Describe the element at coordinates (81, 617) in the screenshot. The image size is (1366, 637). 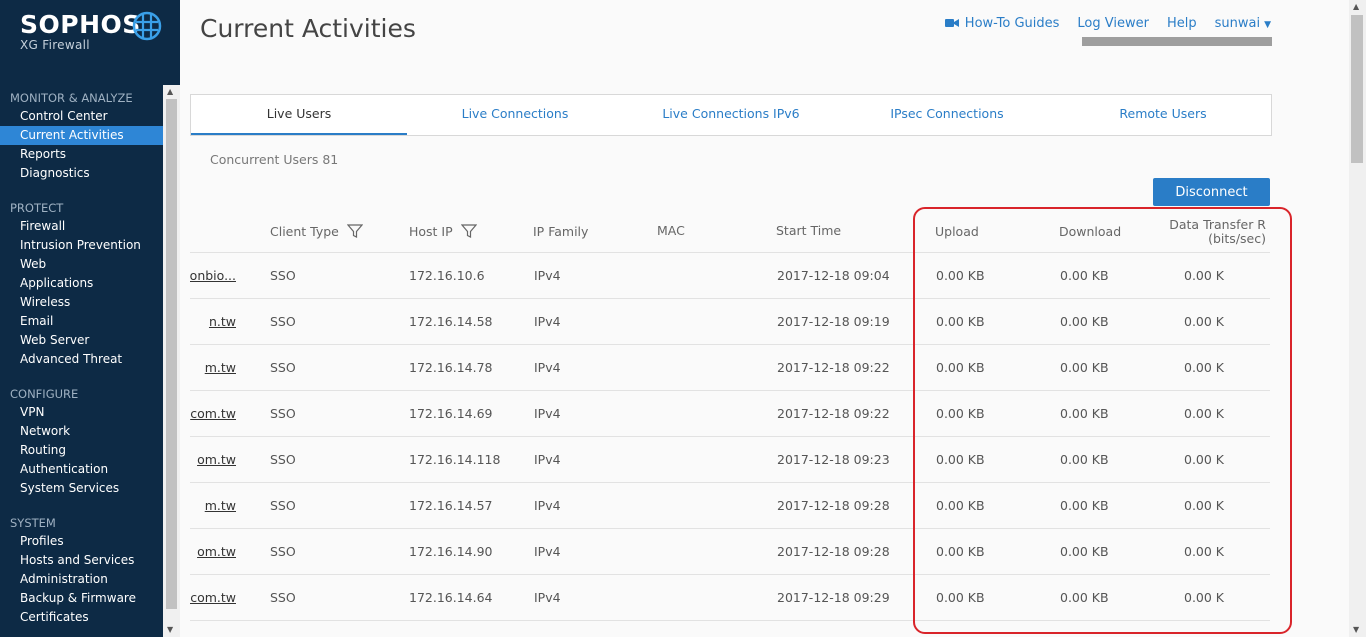
I see `sidebar-item-certificates: Certificates` at that location.